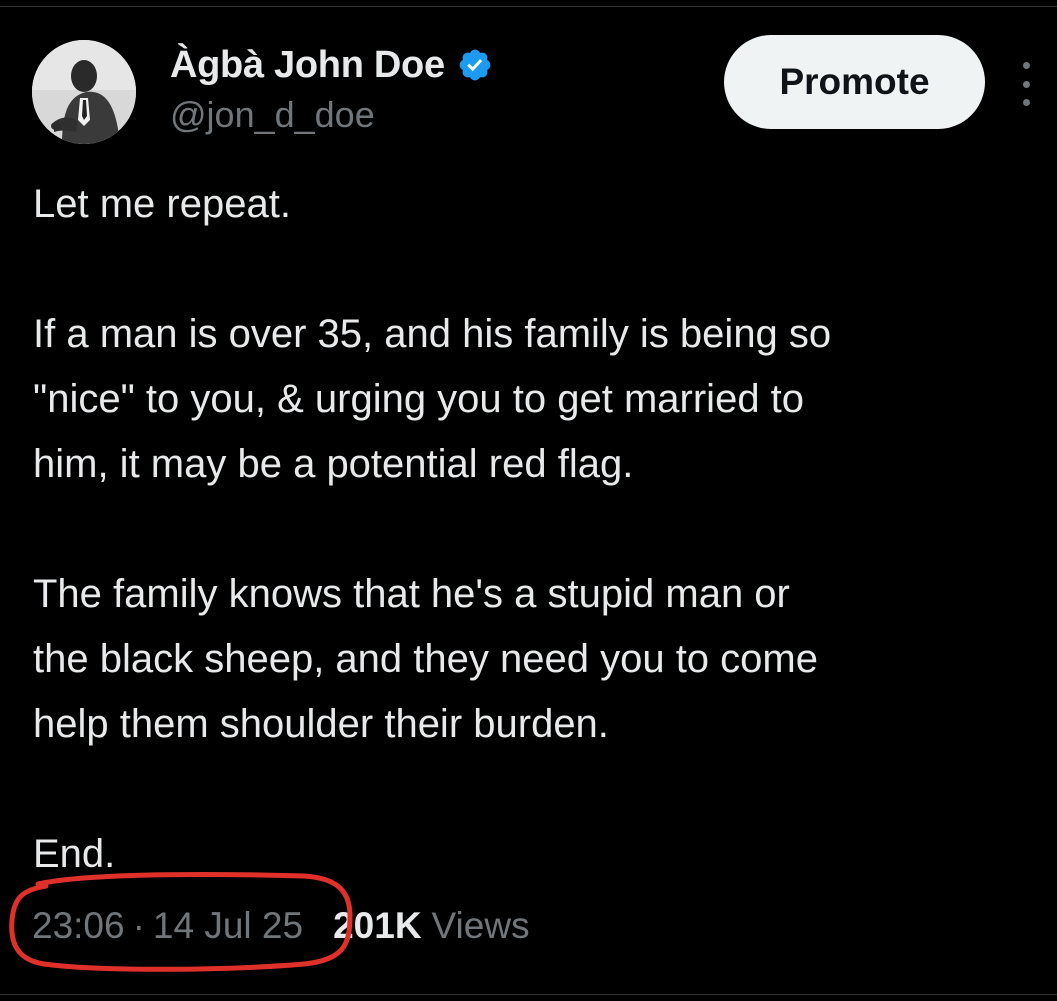 This screenshot has width=1057, height=1001. Describe the element at coordinates (475, 65) in the screenshot. I see `verified-badge-icon` at that location.